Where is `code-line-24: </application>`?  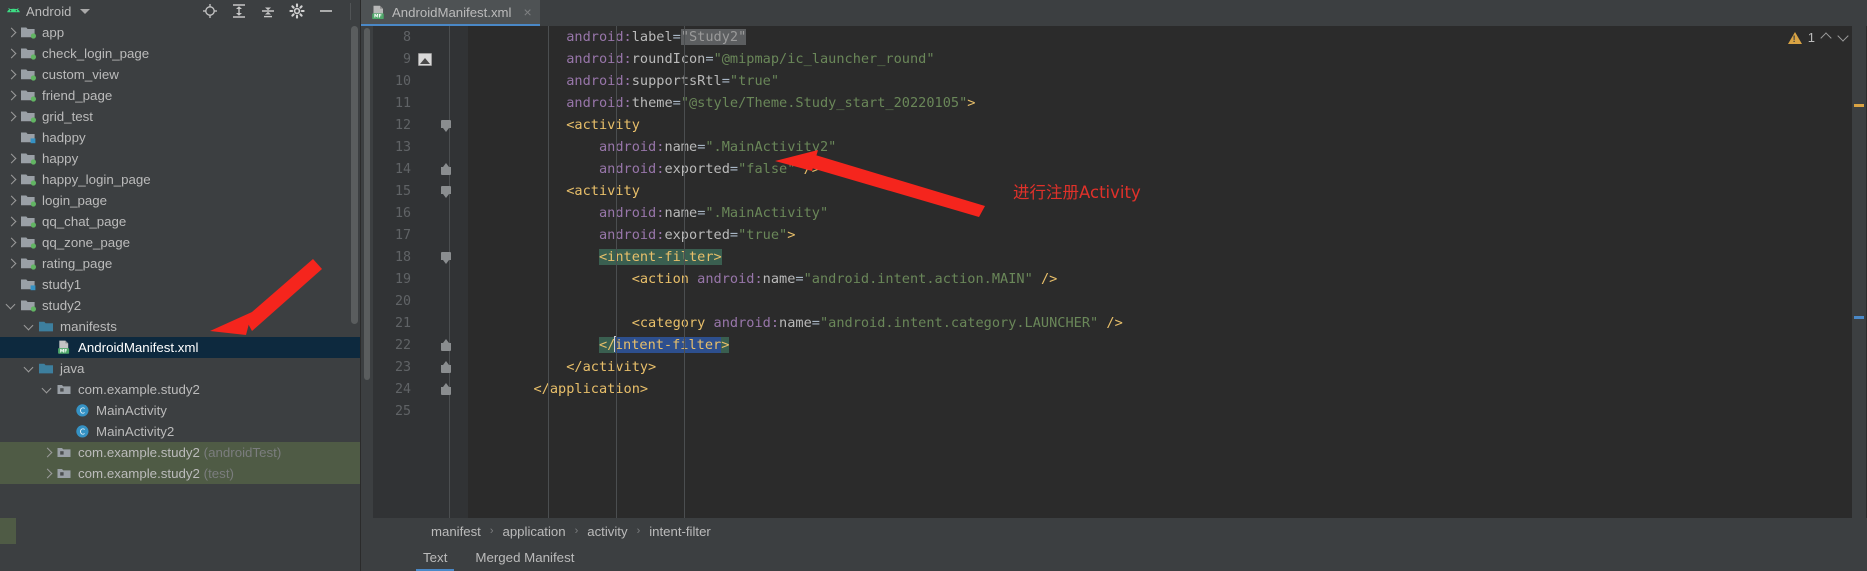
code-line-24: </application> is located at coordinates (1160, 389).